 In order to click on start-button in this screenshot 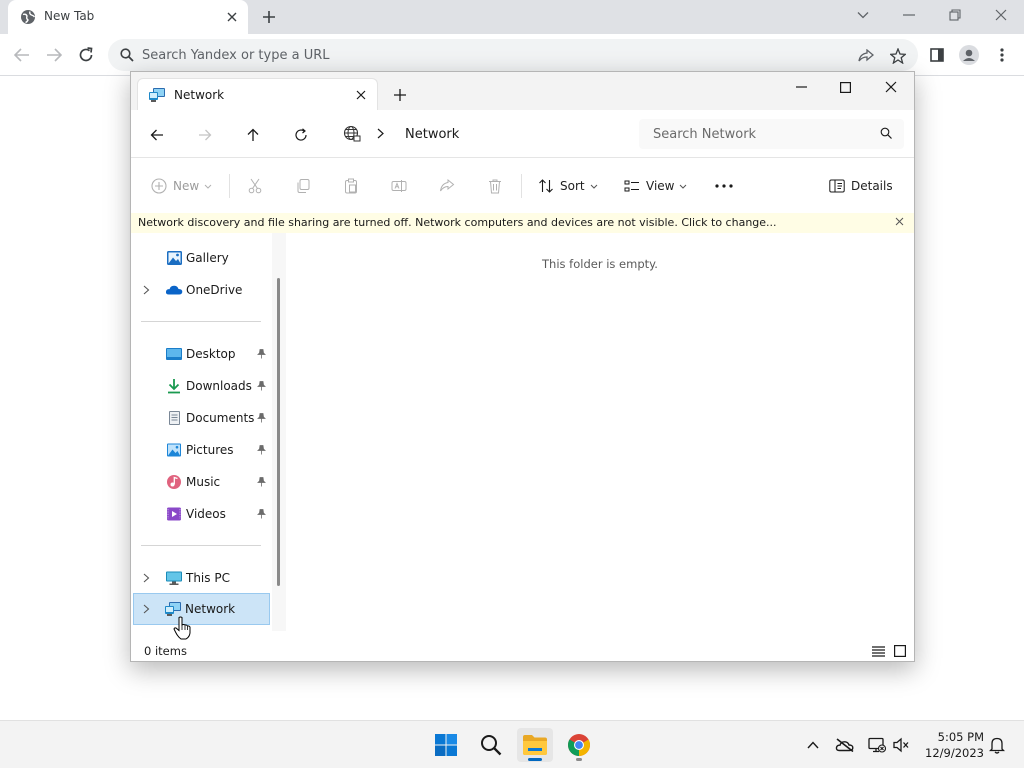, I will do `click(446, 745)`.